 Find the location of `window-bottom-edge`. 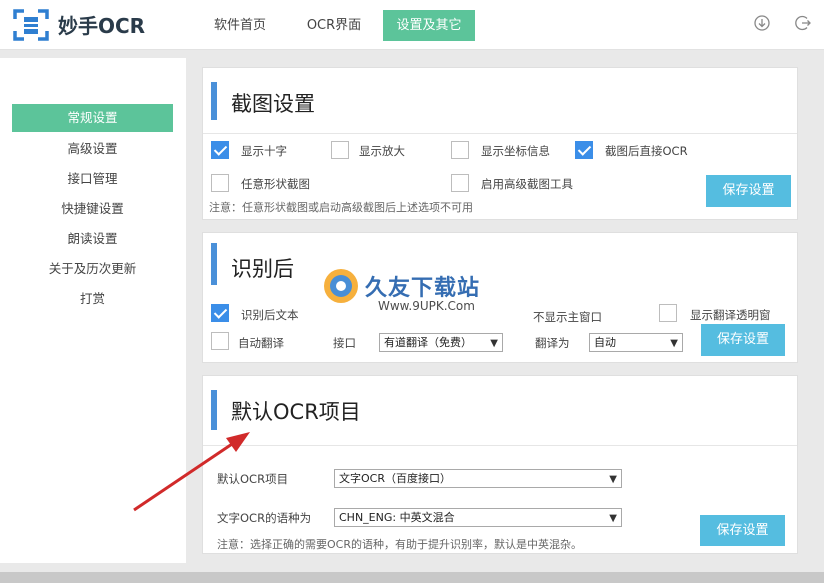

window-bottom-edge is located at coordinates (412, 577).